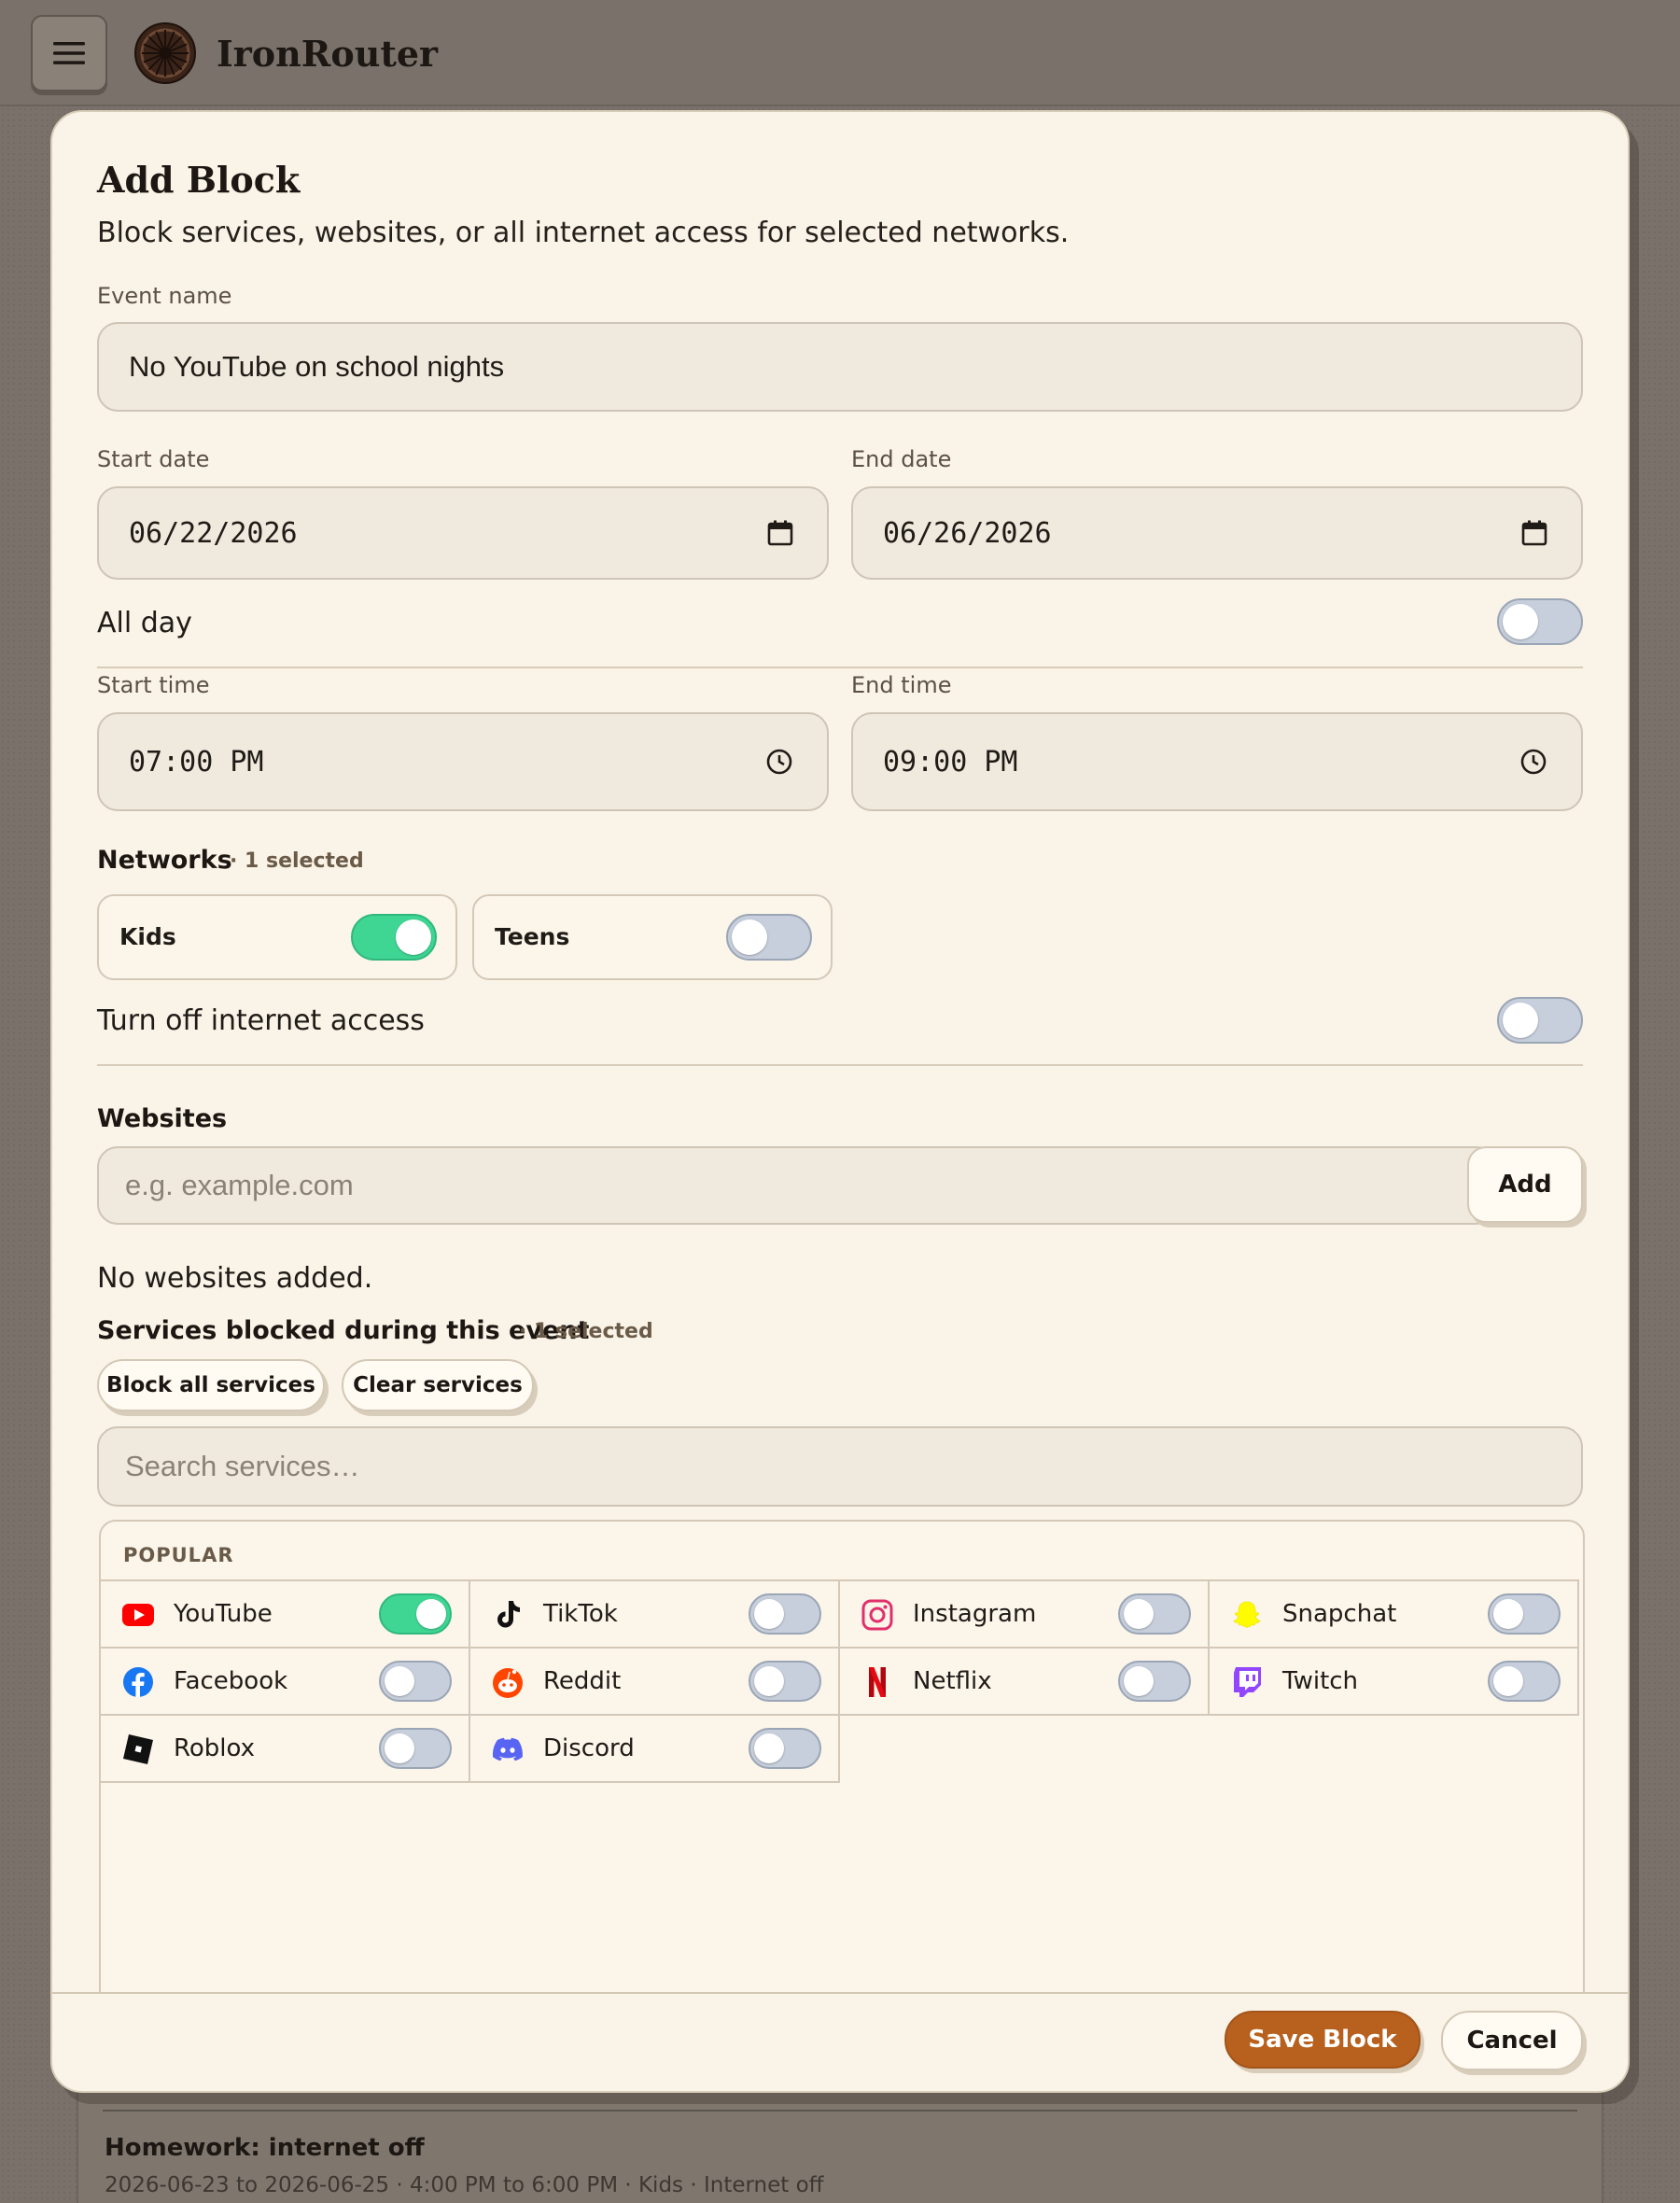  I want to click on service-name: Instagram, so click(975, 1614).